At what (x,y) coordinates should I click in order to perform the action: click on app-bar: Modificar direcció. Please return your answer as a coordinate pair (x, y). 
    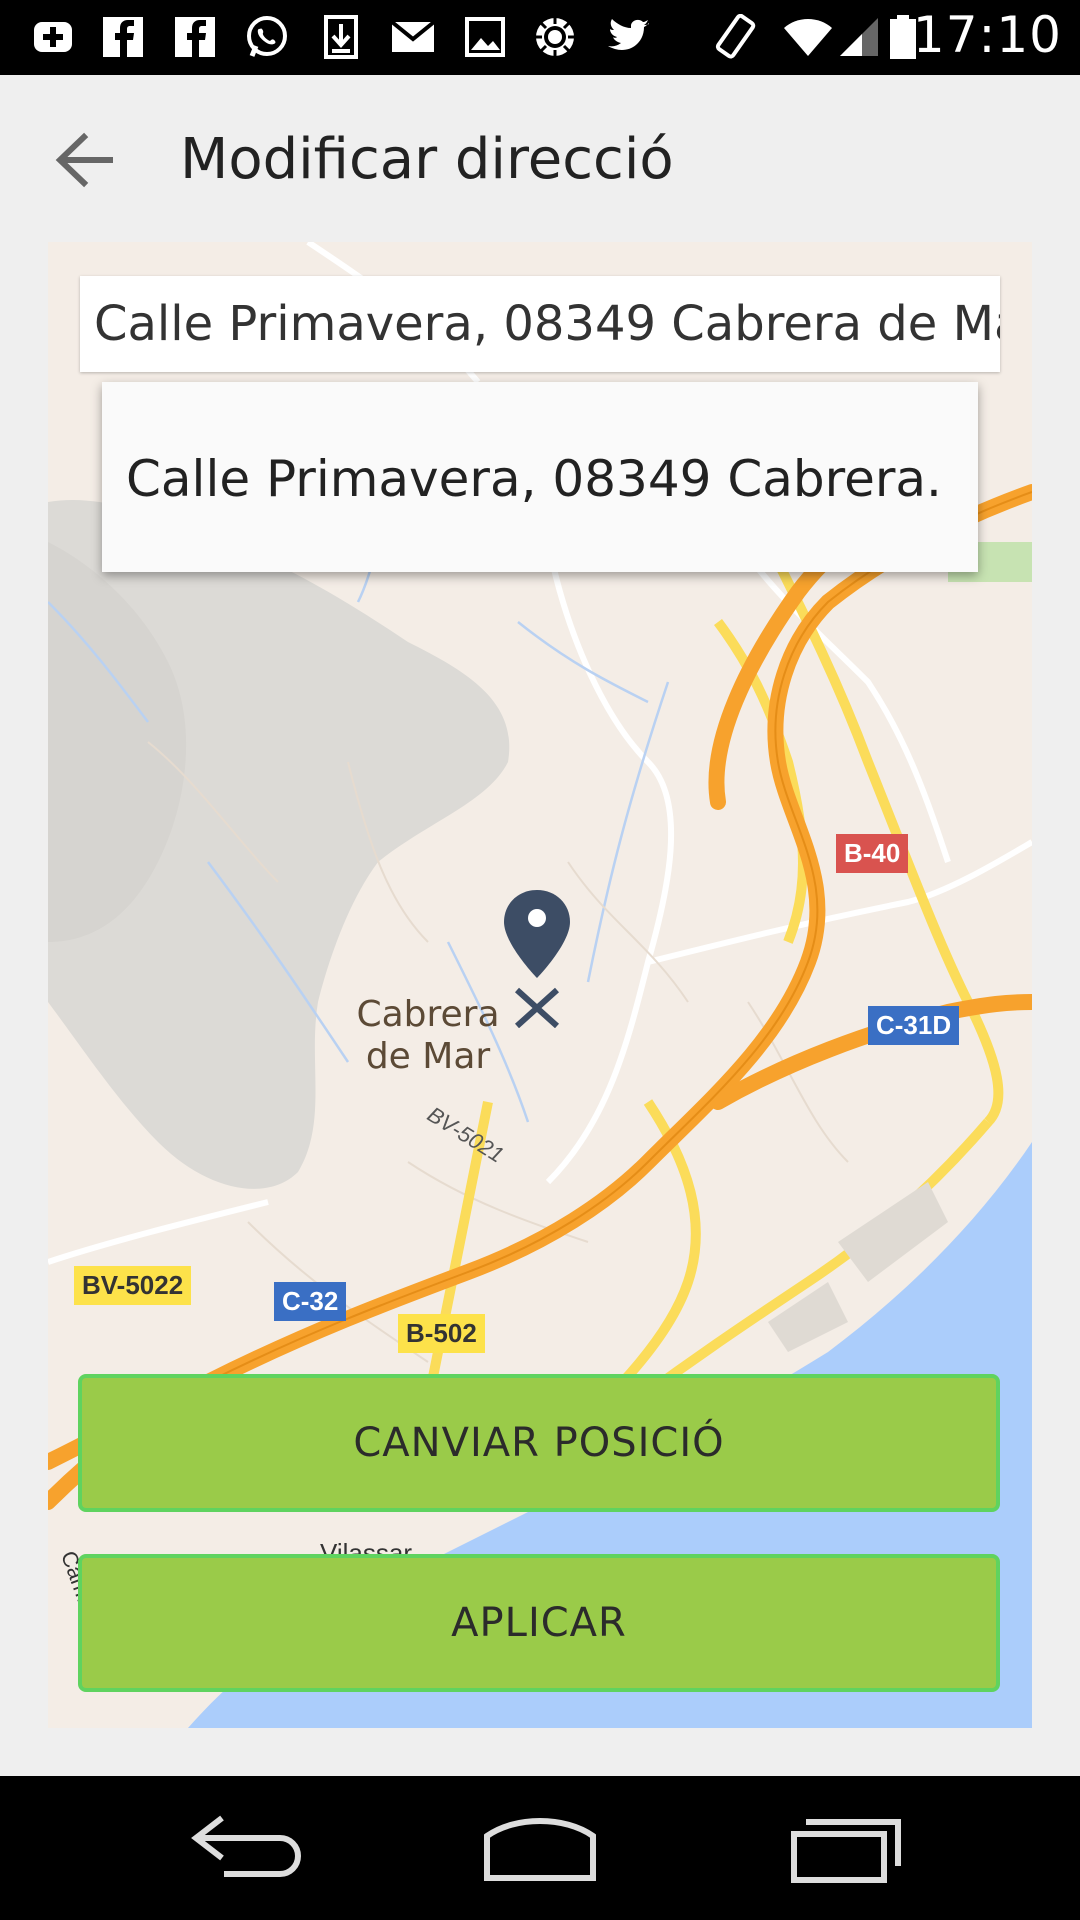
    Looking at the image, I should click on (540, 160).